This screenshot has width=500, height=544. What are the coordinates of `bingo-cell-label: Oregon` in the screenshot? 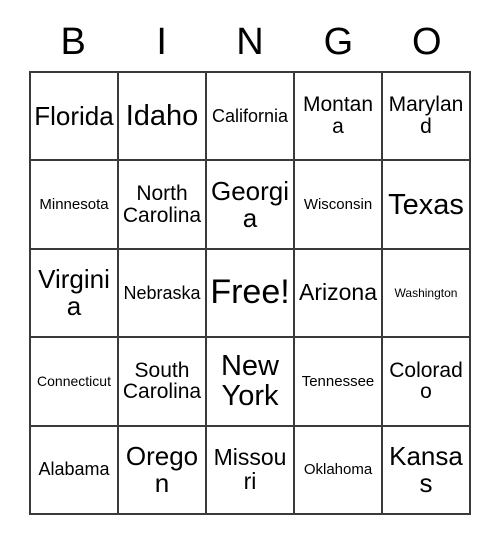 It's located at (162, 469).